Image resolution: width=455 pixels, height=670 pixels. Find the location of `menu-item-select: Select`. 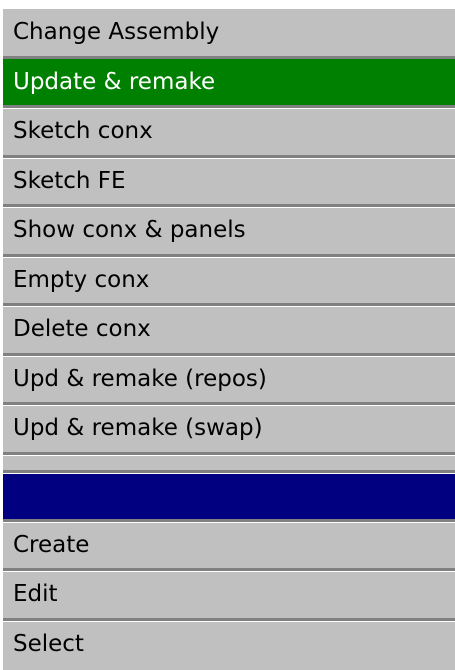

menu-item-select: Select is located at coordinates (229, 645).